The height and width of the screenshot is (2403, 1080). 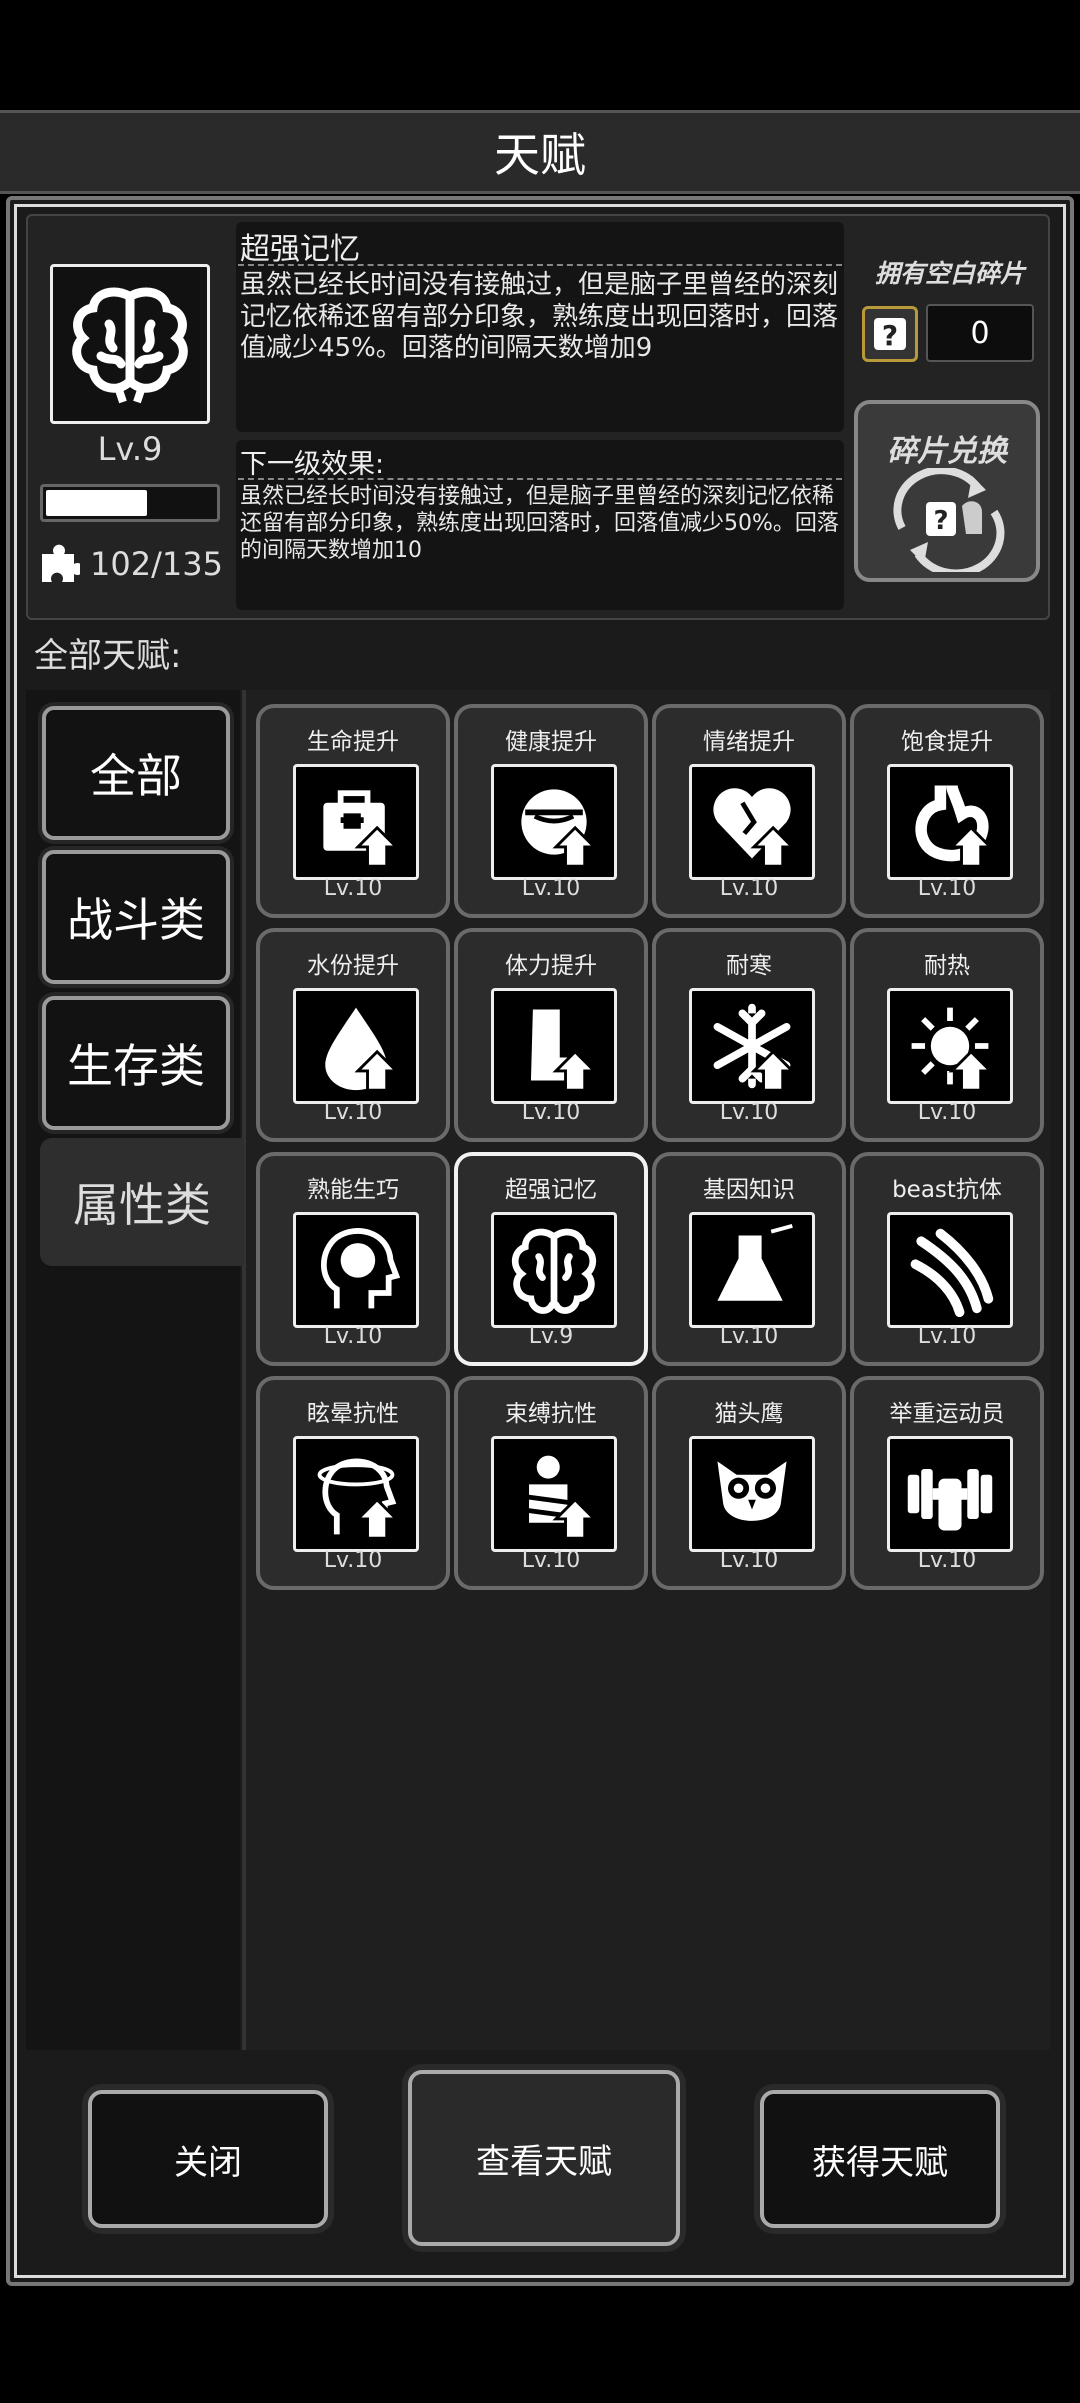 I want to click on talent-card: 束缚抗性 Lv.10, so click(x=551, y=1483).